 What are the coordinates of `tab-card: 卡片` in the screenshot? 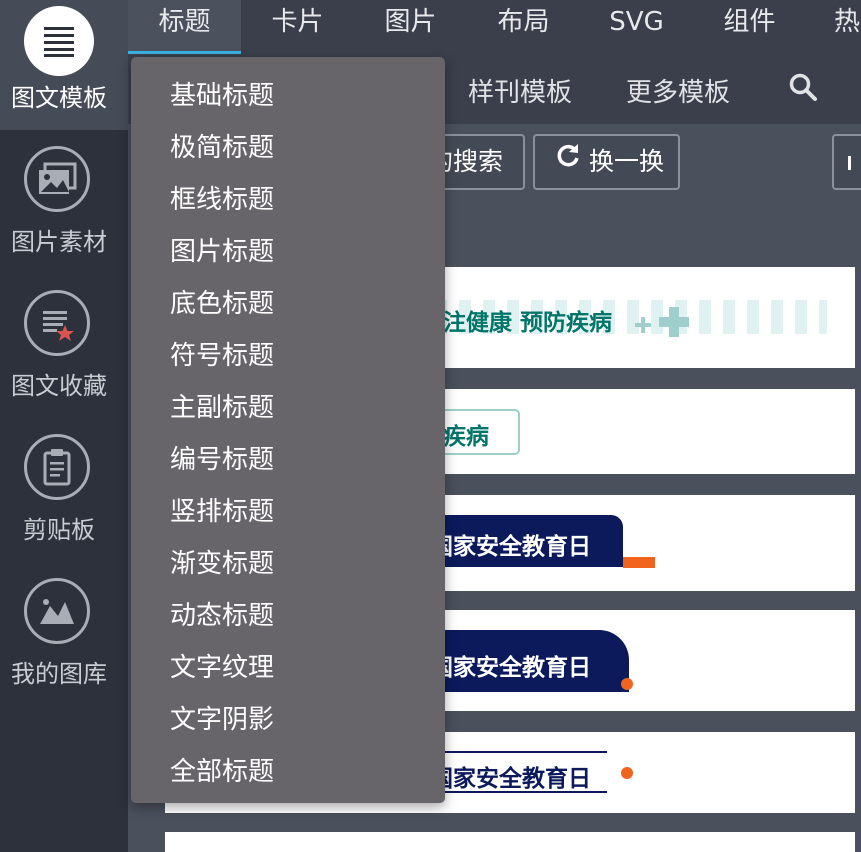 It's located at (297, 27).